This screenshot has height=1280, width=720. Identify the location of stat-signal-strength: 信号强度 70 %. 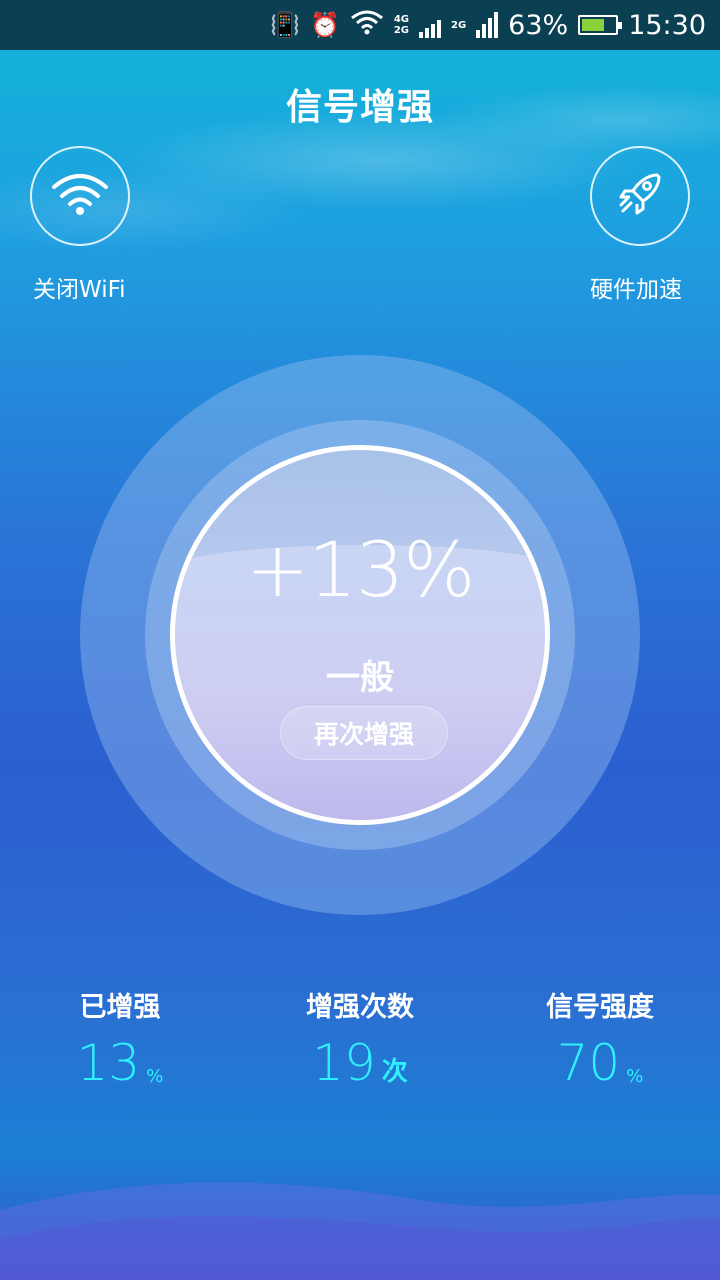
(600, 1036).